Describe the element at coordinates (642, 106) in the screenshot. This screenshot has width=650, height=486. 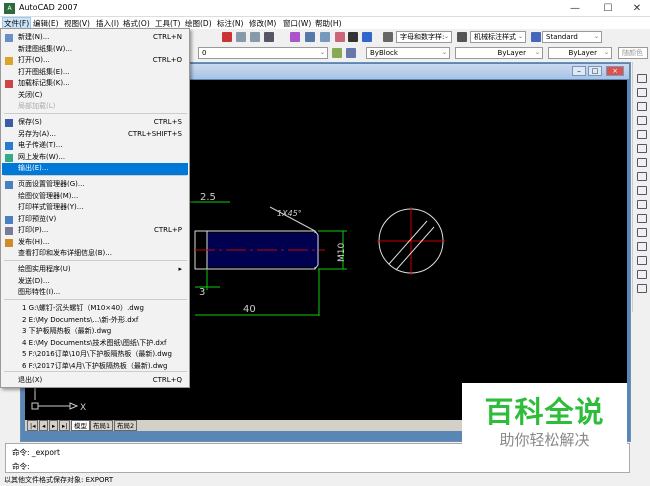
I see `mirror-icon` at that location.